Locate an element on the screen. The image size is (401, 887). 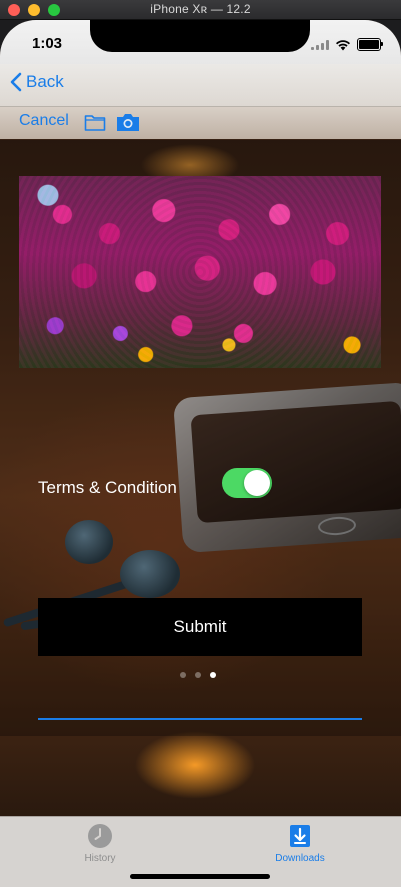
page-dot-current is located at coordinates (213, 675).